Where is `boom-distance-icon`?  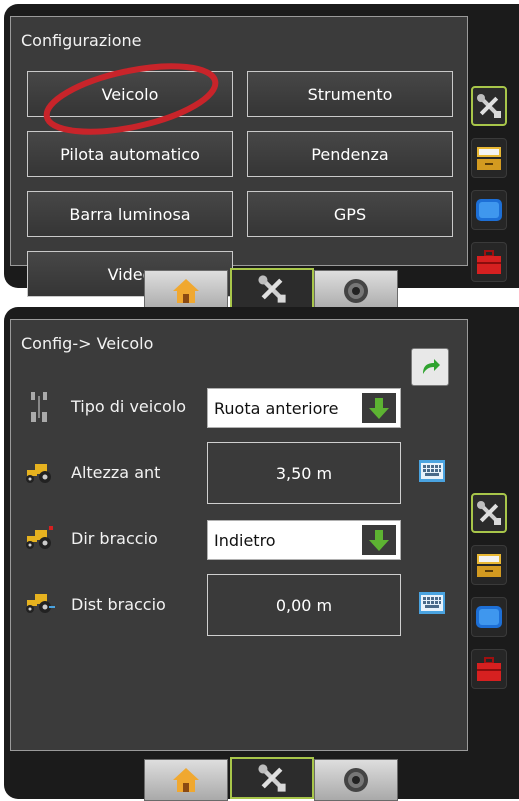
boom-distance-icon is located at coordinates (40, 603).